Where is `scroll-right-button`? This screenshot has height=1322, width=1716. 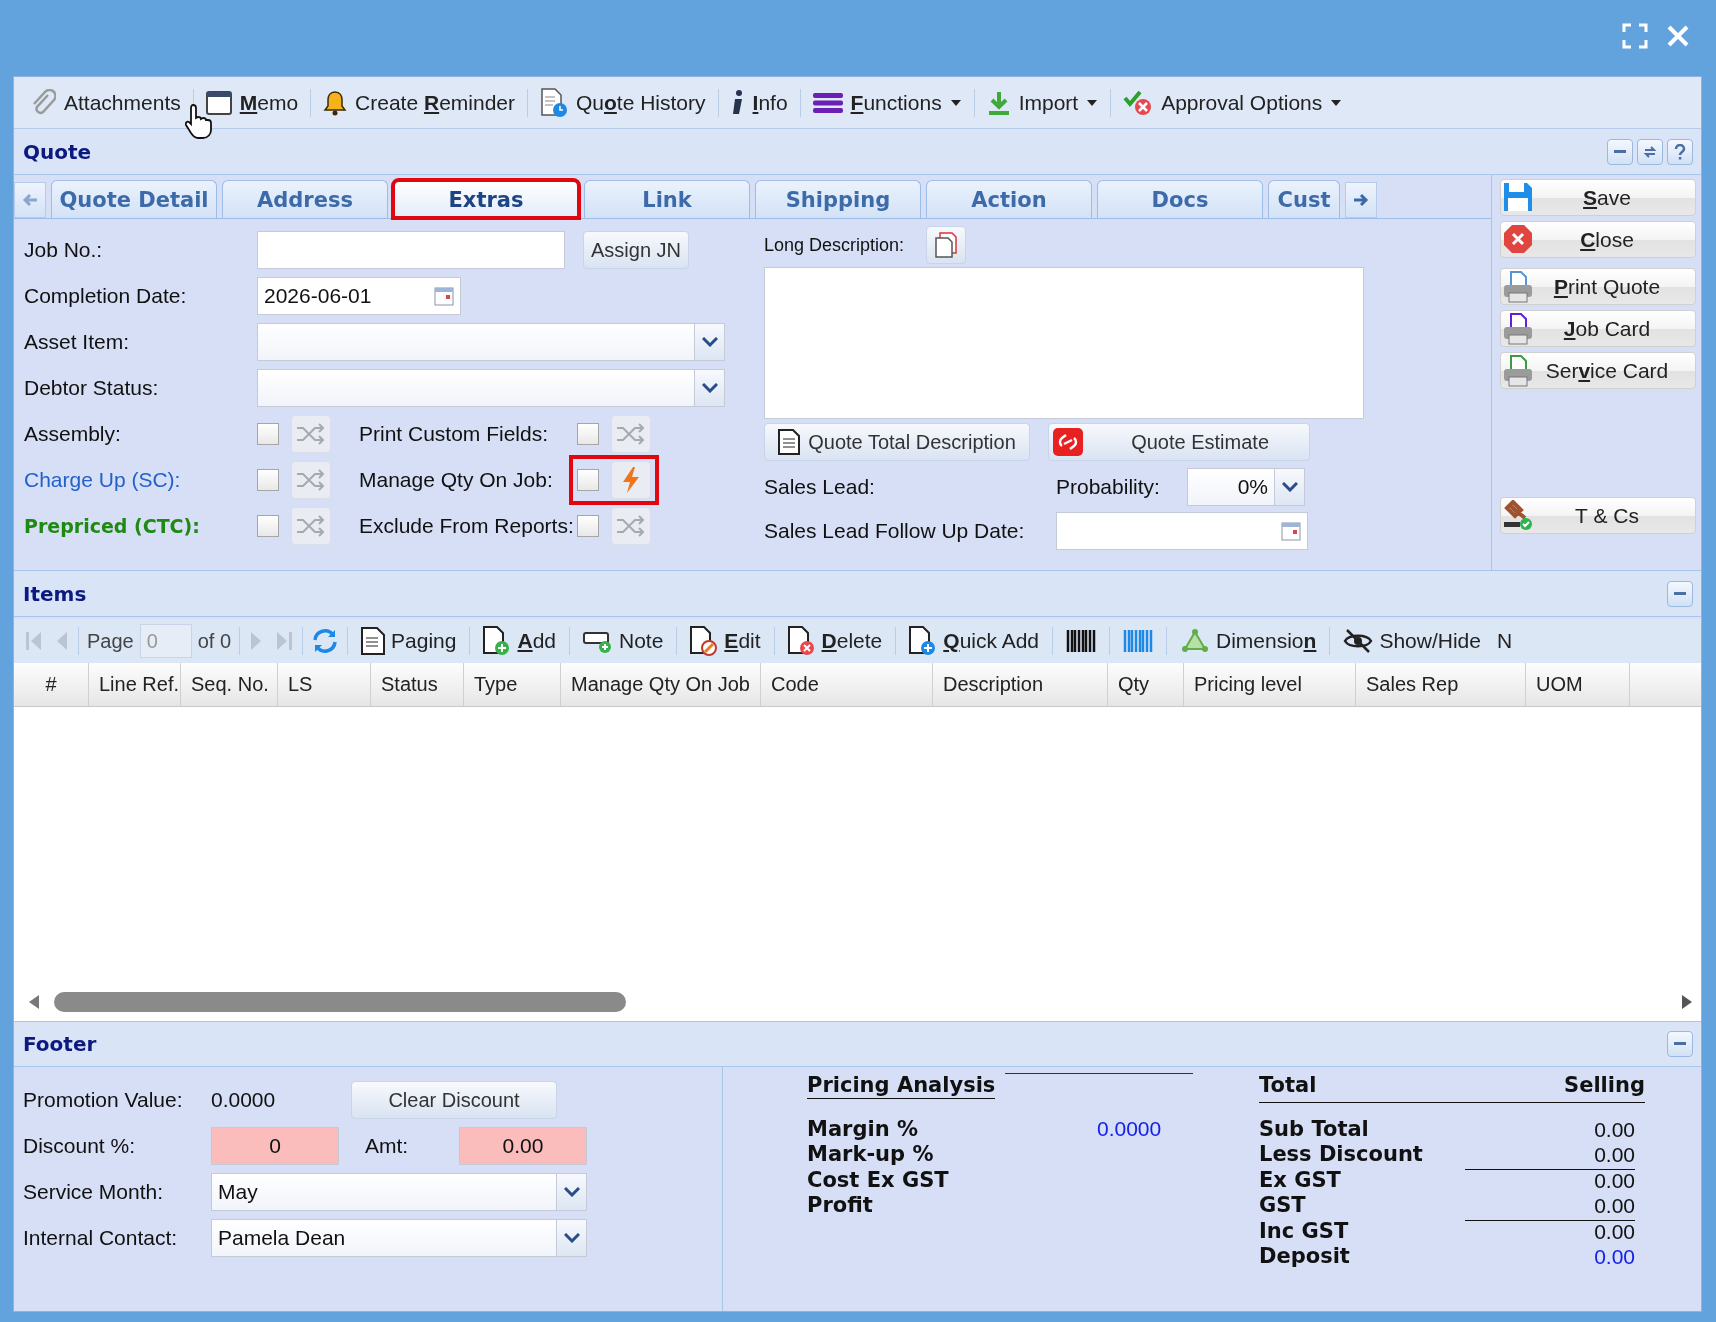
scroll-right-button is located at coordinates (1361, 200).